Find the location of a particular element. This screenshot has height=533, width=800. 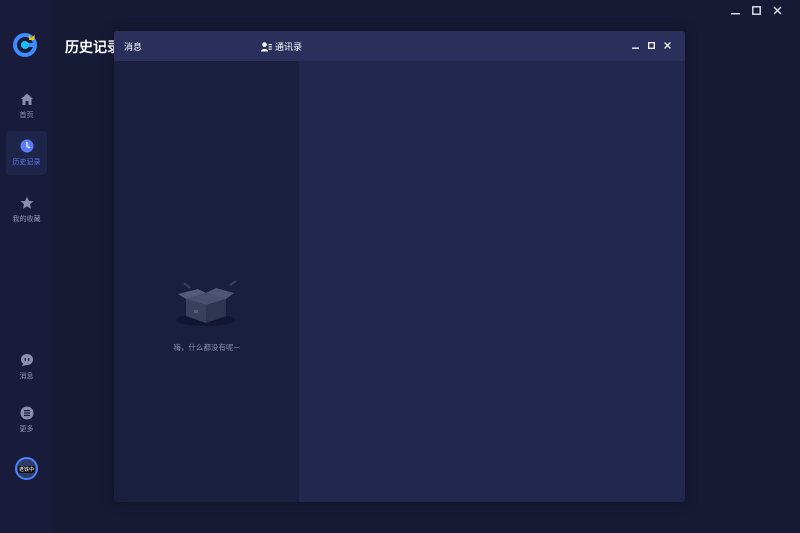

contacts-tab: 通讯录 is located at coordinates (281, 46).